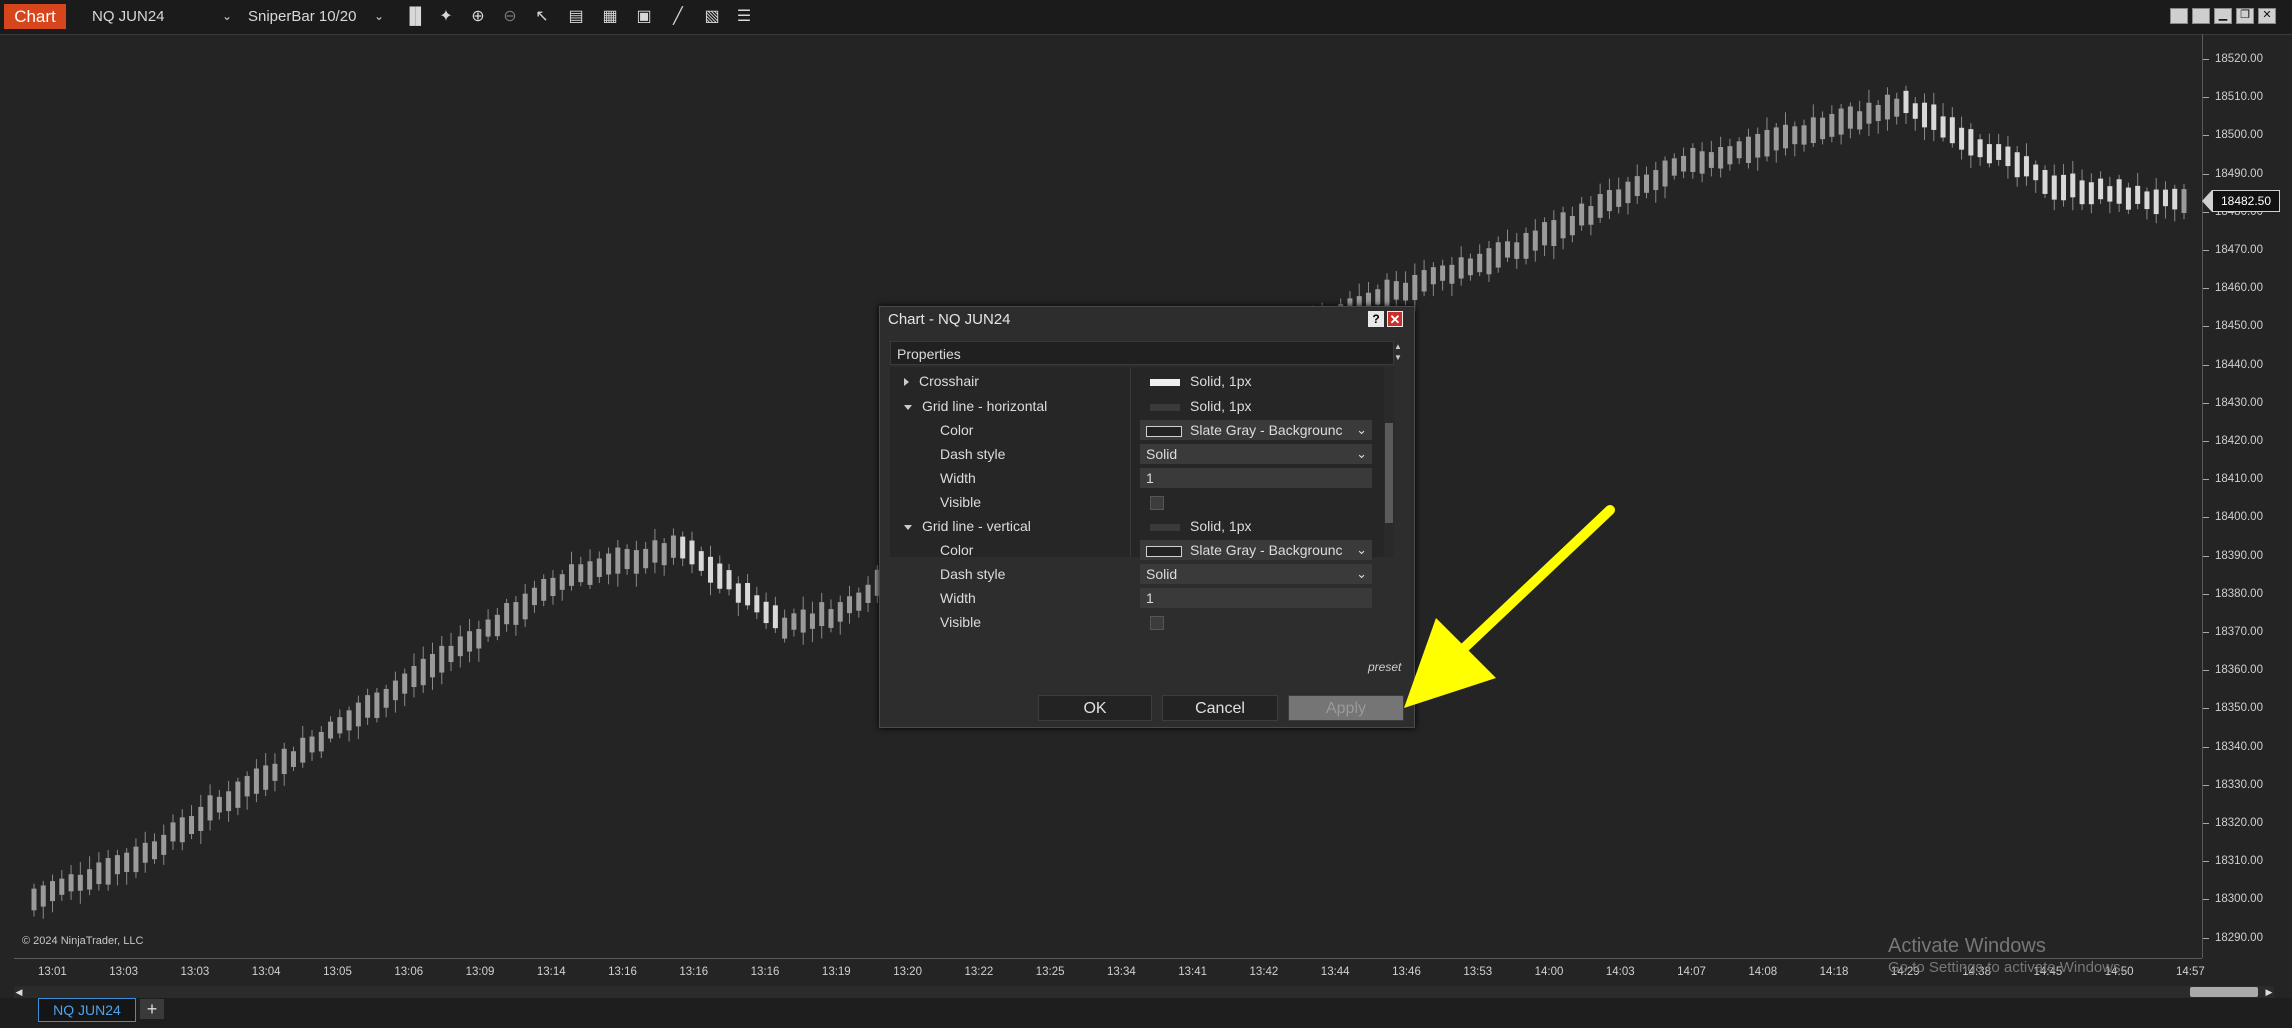  Describe the element at coordinates (2267, 16) in the screenshot. I see `close-icon: ✕` at that location.